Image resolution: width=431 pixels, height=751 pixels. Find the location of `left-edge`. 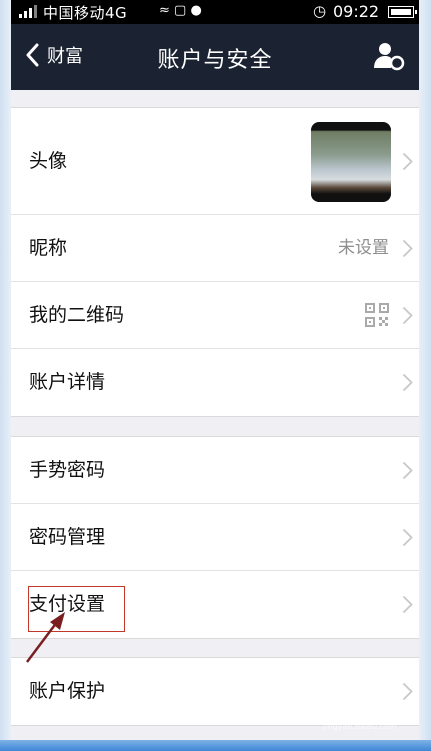

left-edge is located at coordinates (5, 370).